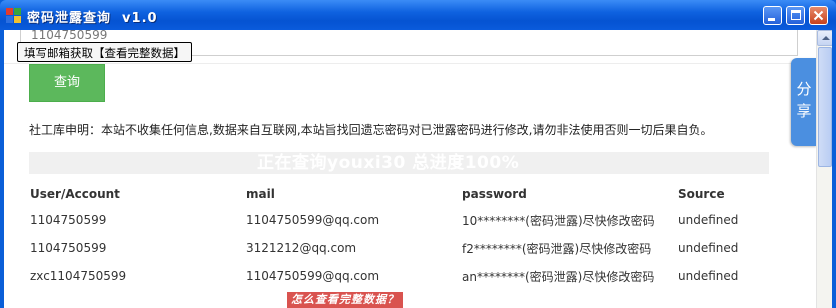  I want to click on cell-password: 10********(密码泄露)尽快修改密码, so click(558, 220).